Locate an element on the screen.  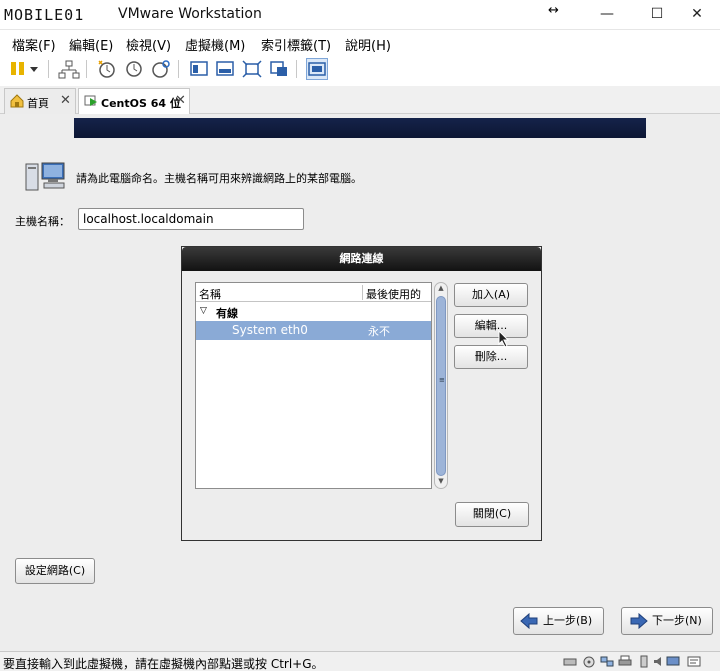
connection-row-eth0: System eth0 永不 is located at coordinates (313, 330).